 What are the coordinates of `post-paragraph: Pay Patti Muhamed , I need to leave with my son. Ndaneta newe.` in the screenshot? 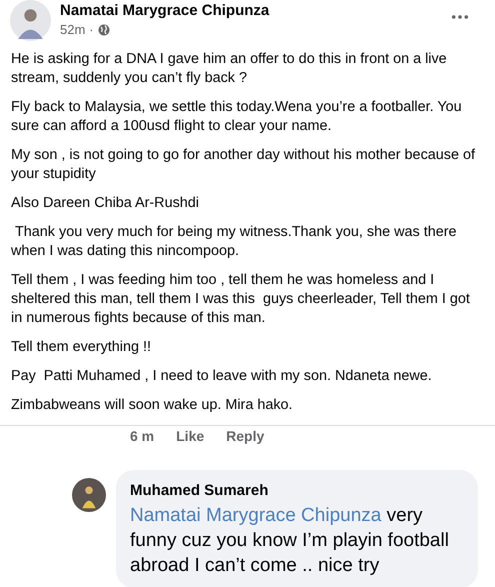 It's located at (222, 376).